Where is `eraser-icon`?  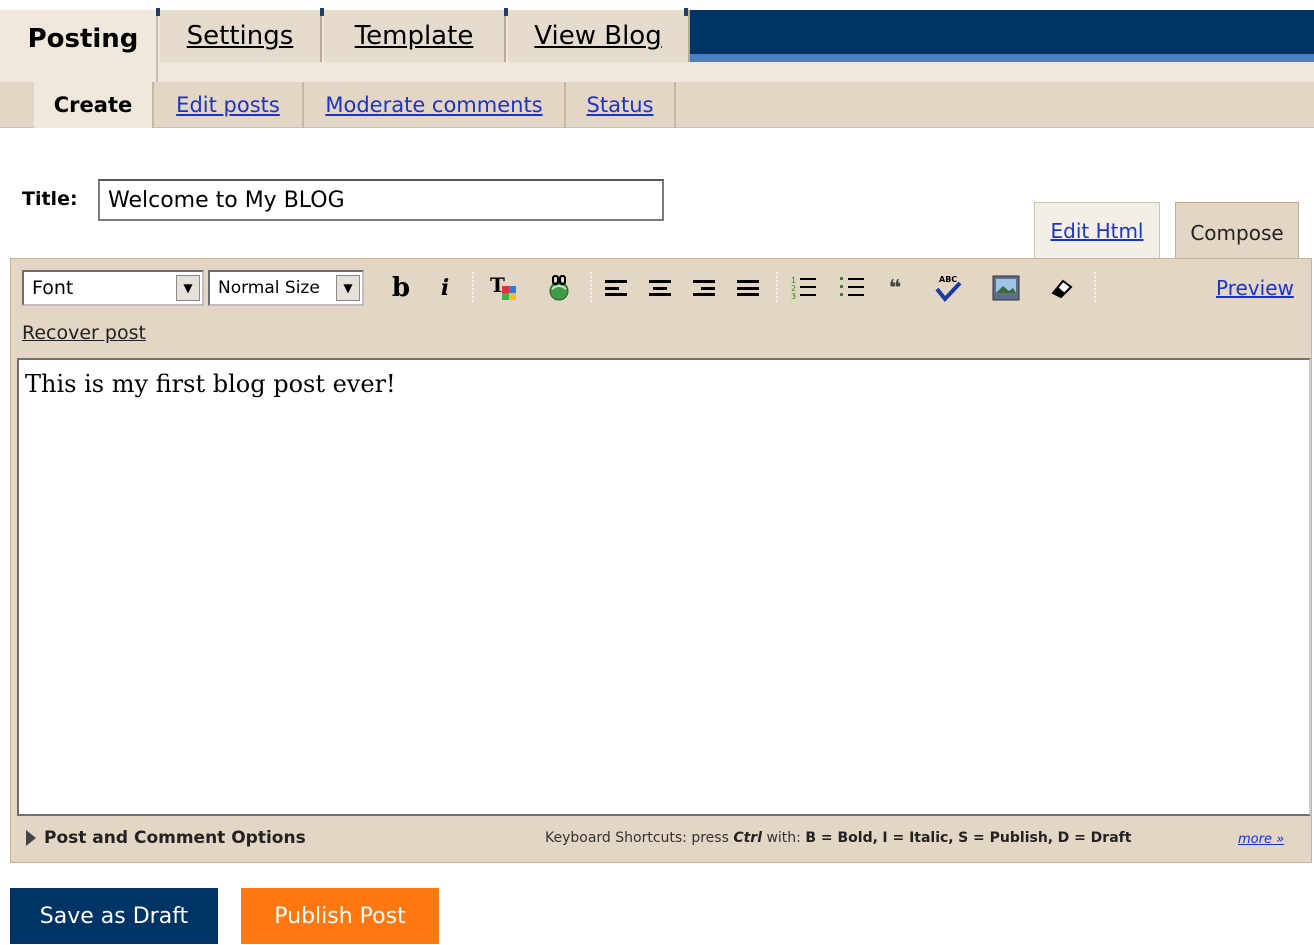
eraser-icon is located at coordinates (1062, 289).